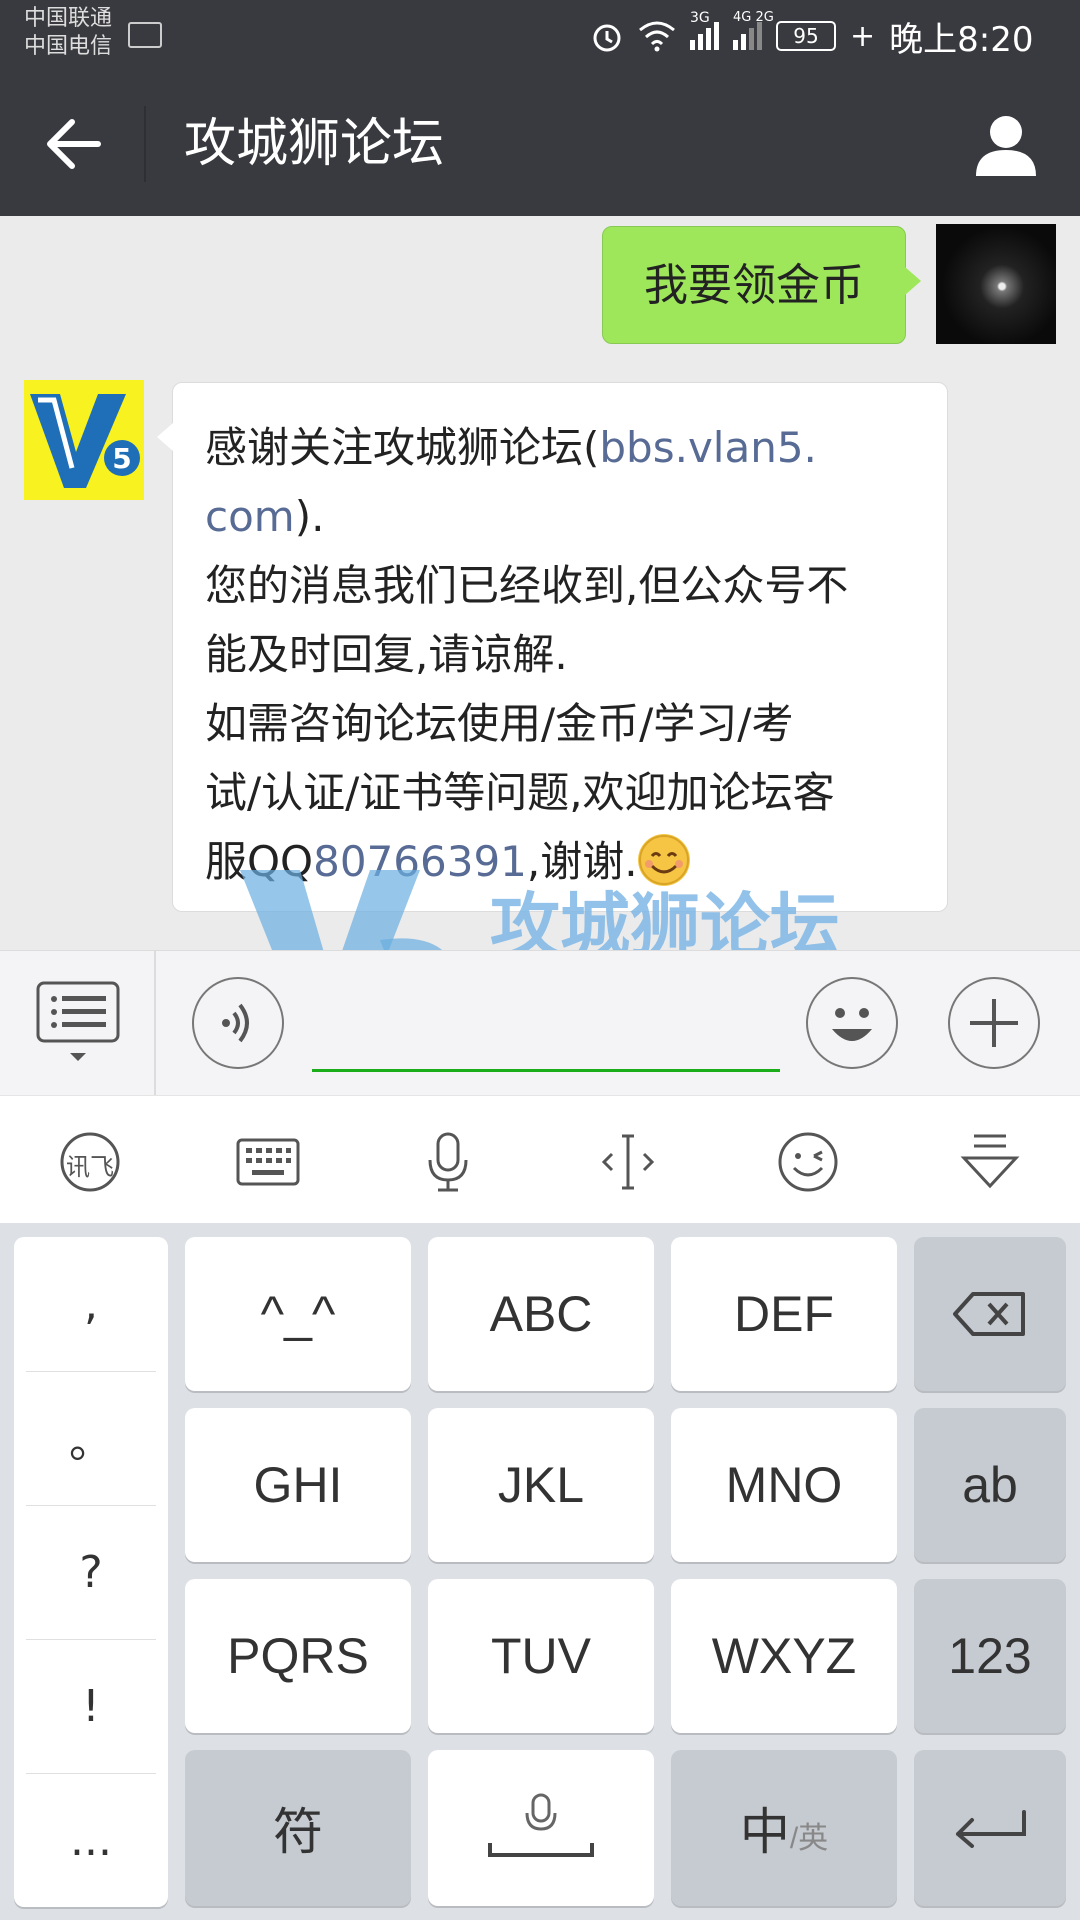  Describe the element at coordinates (657, 36) in the screenshot. I see `wifi-icon` at that location.